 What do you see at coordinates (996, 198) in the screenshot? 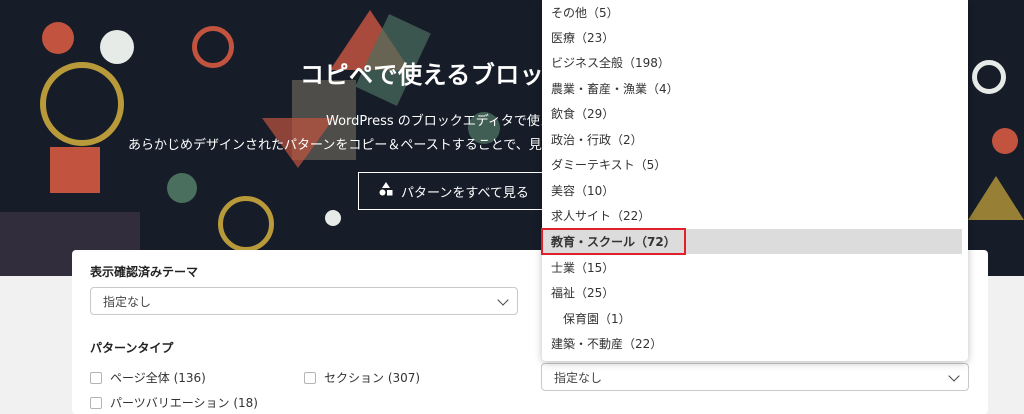
I see `decor-triangle` at bounding box center [996, 198].